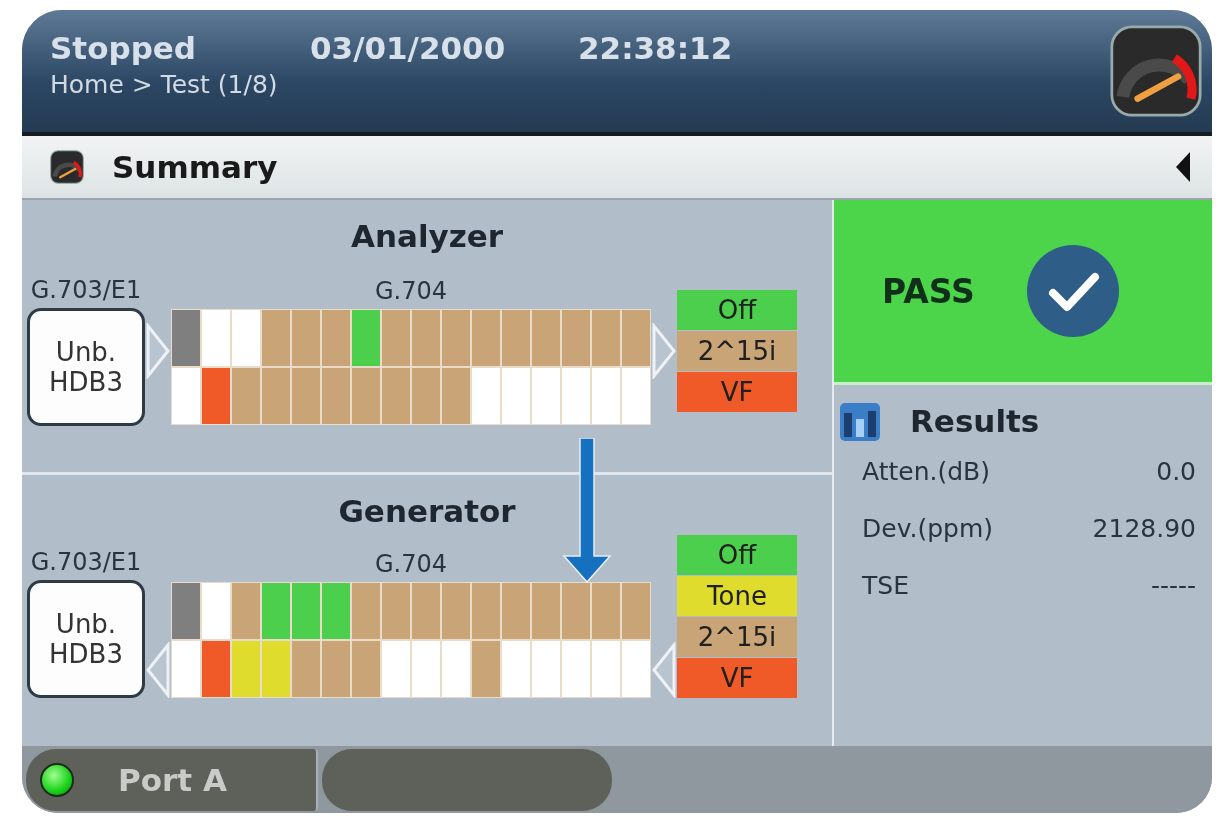  I want to click on date-text: 03/01/2000, so click(408, 47).